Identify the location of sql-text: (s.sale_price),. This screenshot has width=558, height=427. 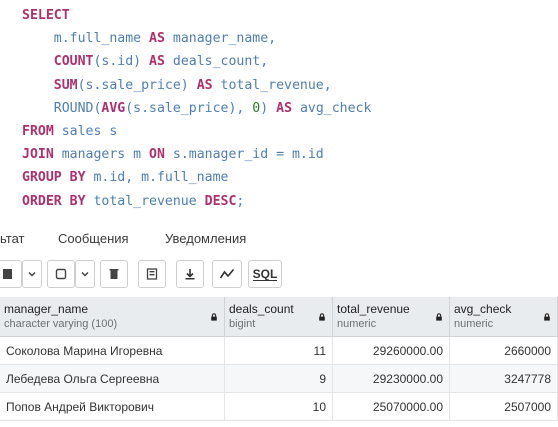
(189, 108).